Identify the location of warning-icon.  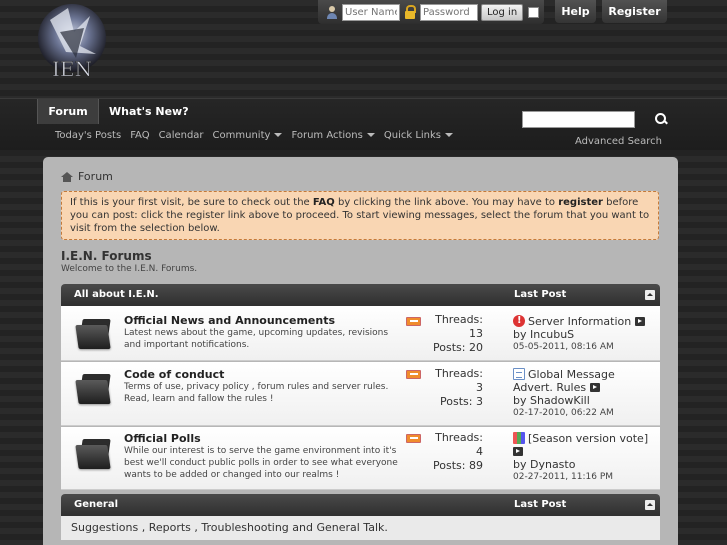
(519, 320).